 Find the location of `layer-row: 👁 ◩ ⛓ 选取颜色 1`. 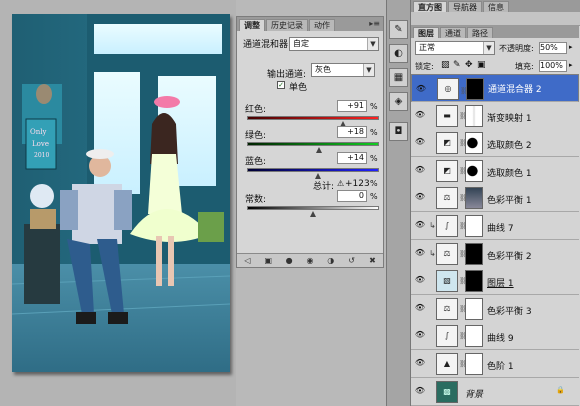

layer-row: 👁 ◩ ⛓ 选取颜色 1 is located at coordinates (495, 170).